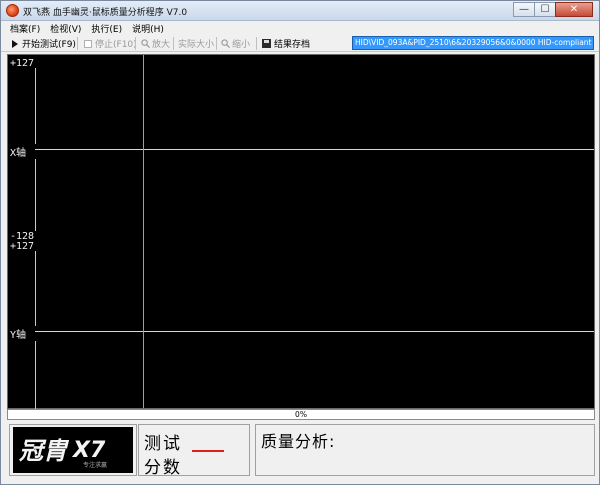 The height and width of the screenshot is (485, 600). Describe the element at coordinates (163, 444) in the screenshot. I see `score-label-line1: 测试` at that location.